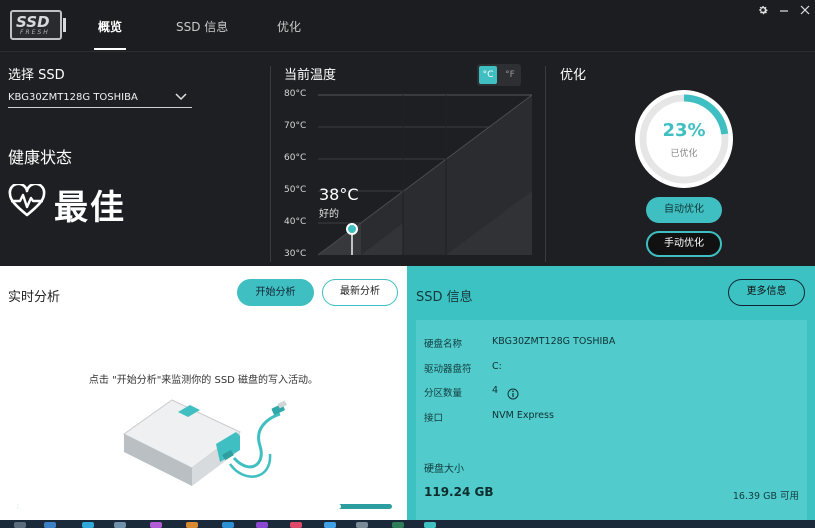 The height and width of the screenshot is (528, 815). What do you see at coordinates (295, 190) in the screenshot?
I see `temperature-tick: 50°C` at bounding box center [295, 190].